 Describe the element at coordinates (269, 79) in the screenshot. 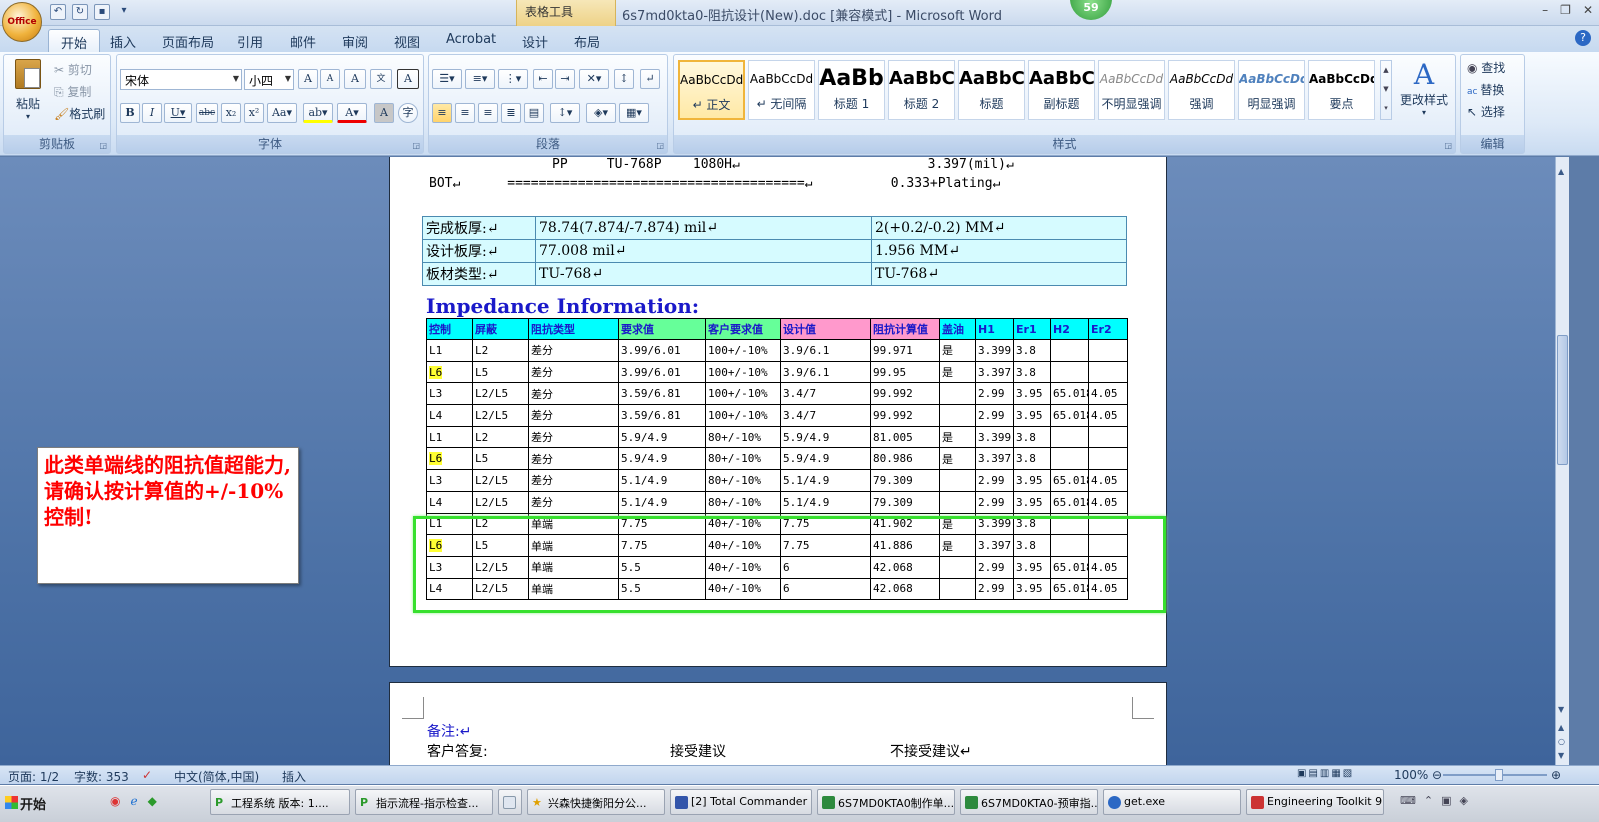

I see `font-size-combo: 小四 ▼` at that location.